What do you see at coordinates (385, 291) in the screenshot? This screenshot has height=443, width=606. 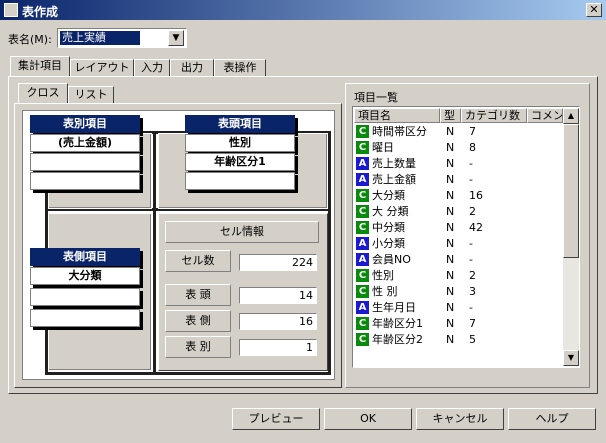 I see `item-name: 性 別` at bounding box center [385, 291].